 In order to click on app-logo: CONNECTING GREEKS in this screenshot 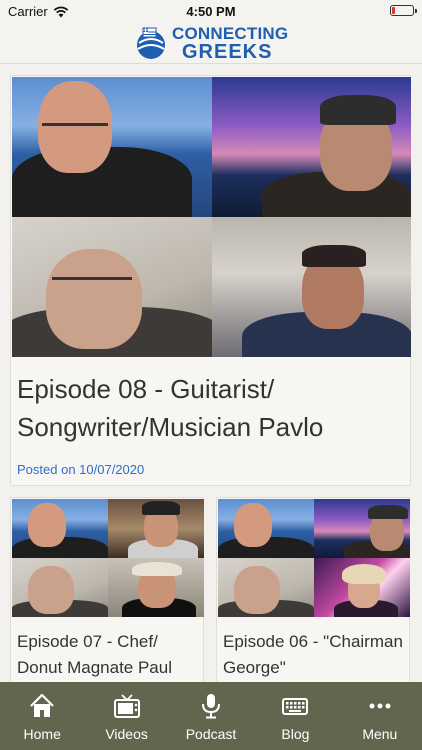, I will do `click(211, 43)`.